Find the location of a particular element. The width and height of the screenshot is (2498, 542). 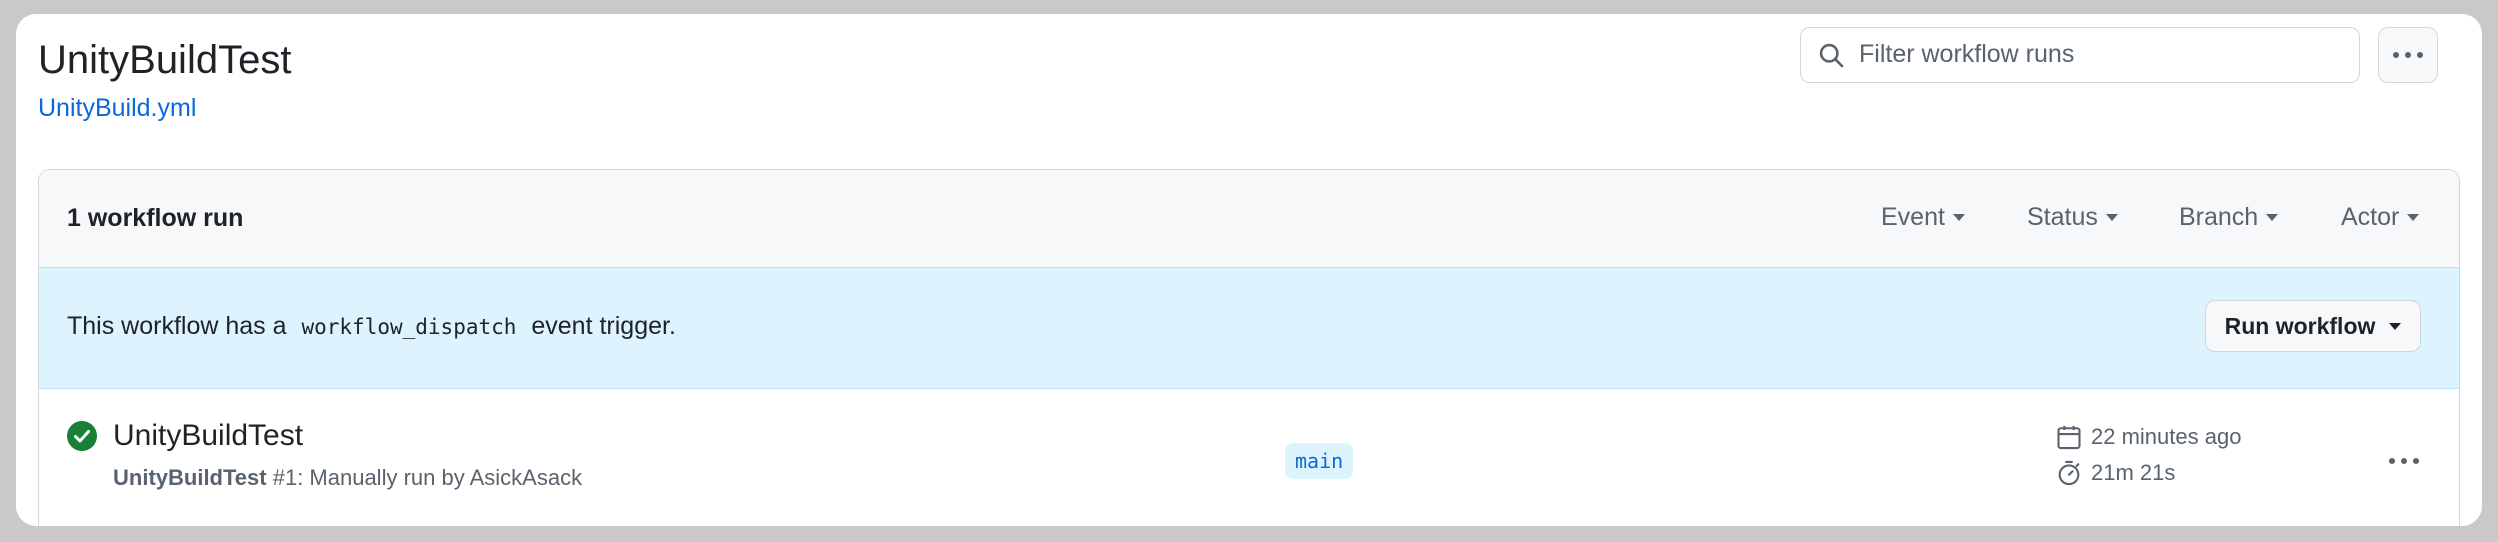

banner-prefix: This workflow has a is located at coordinates (177, 326).